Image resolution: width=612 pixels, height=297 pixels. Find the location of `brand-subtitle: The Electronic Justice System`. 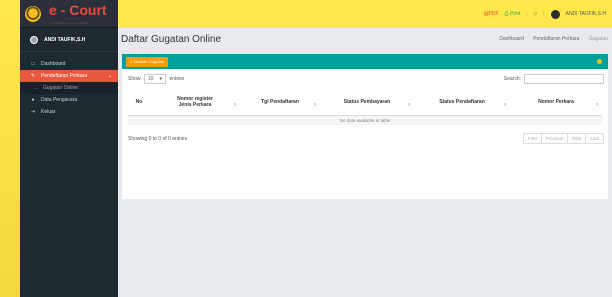

brand-subtitle: The Electronic Justice System is located at coordinates (69, 23).